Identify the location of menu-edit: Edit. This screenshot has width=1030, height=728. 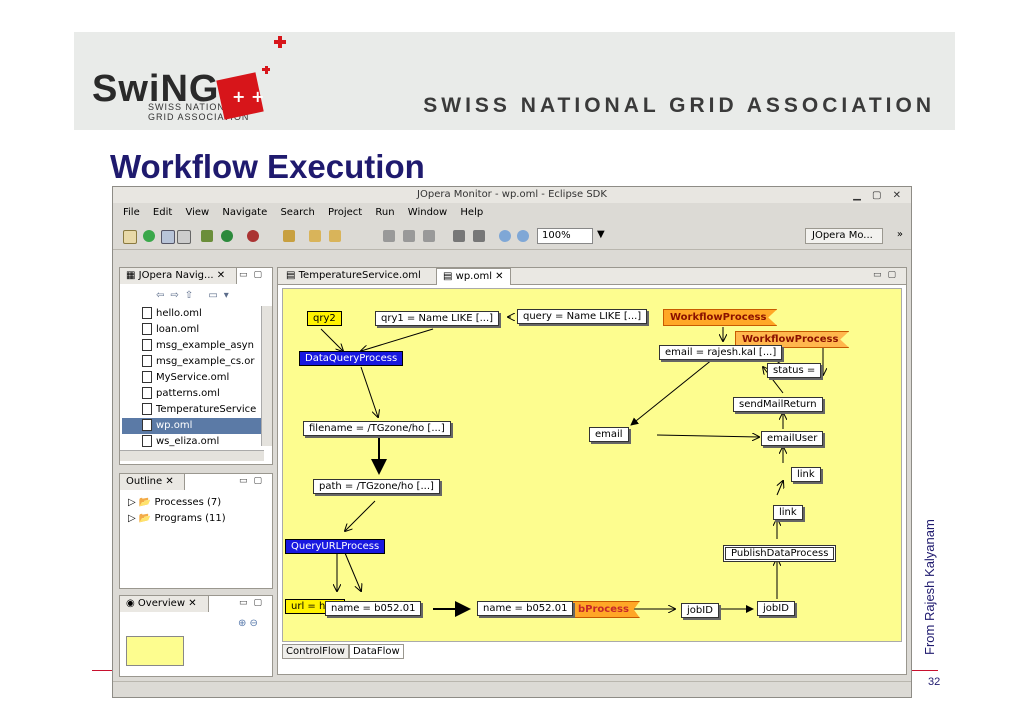
(162, 212).